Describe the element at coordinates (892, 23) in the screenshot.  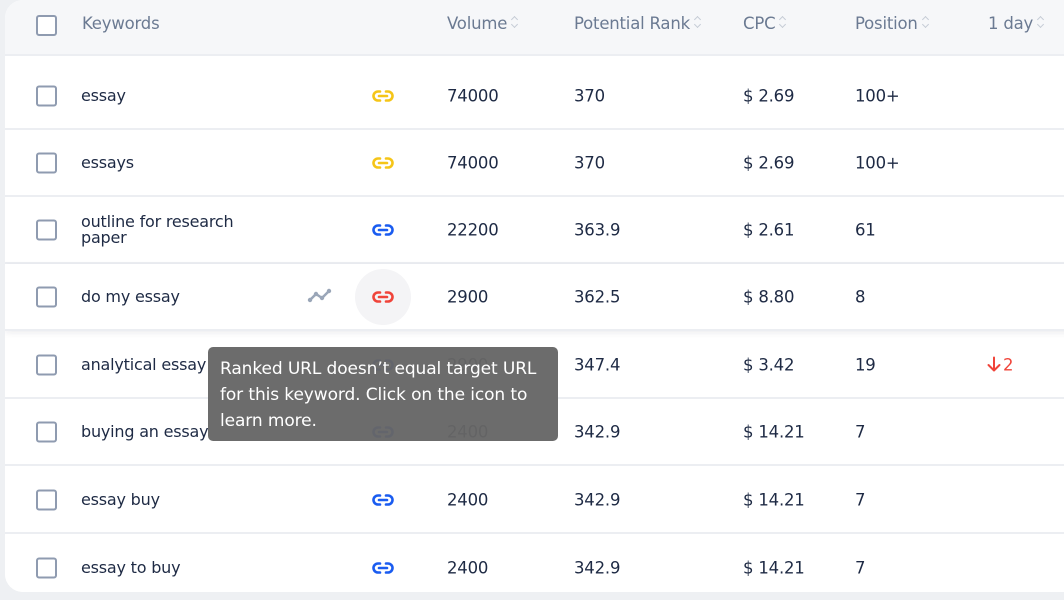
I see `column-header-position: Position` at that location.